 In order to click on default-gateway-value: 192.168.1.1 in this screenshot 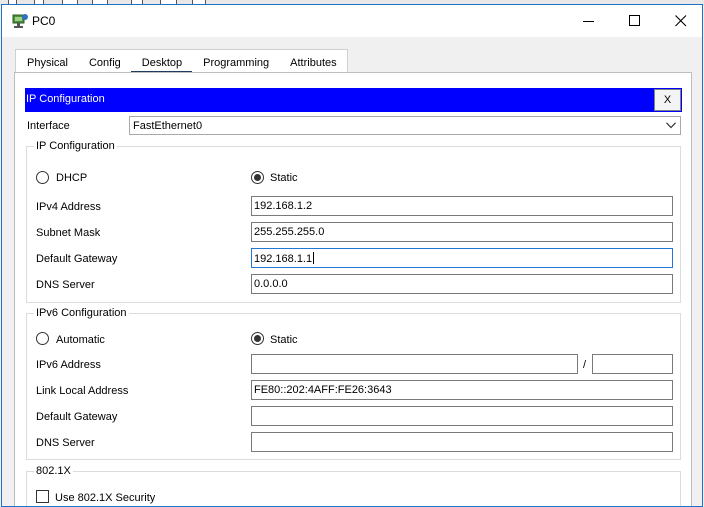, I will do `click(283, 259)`.